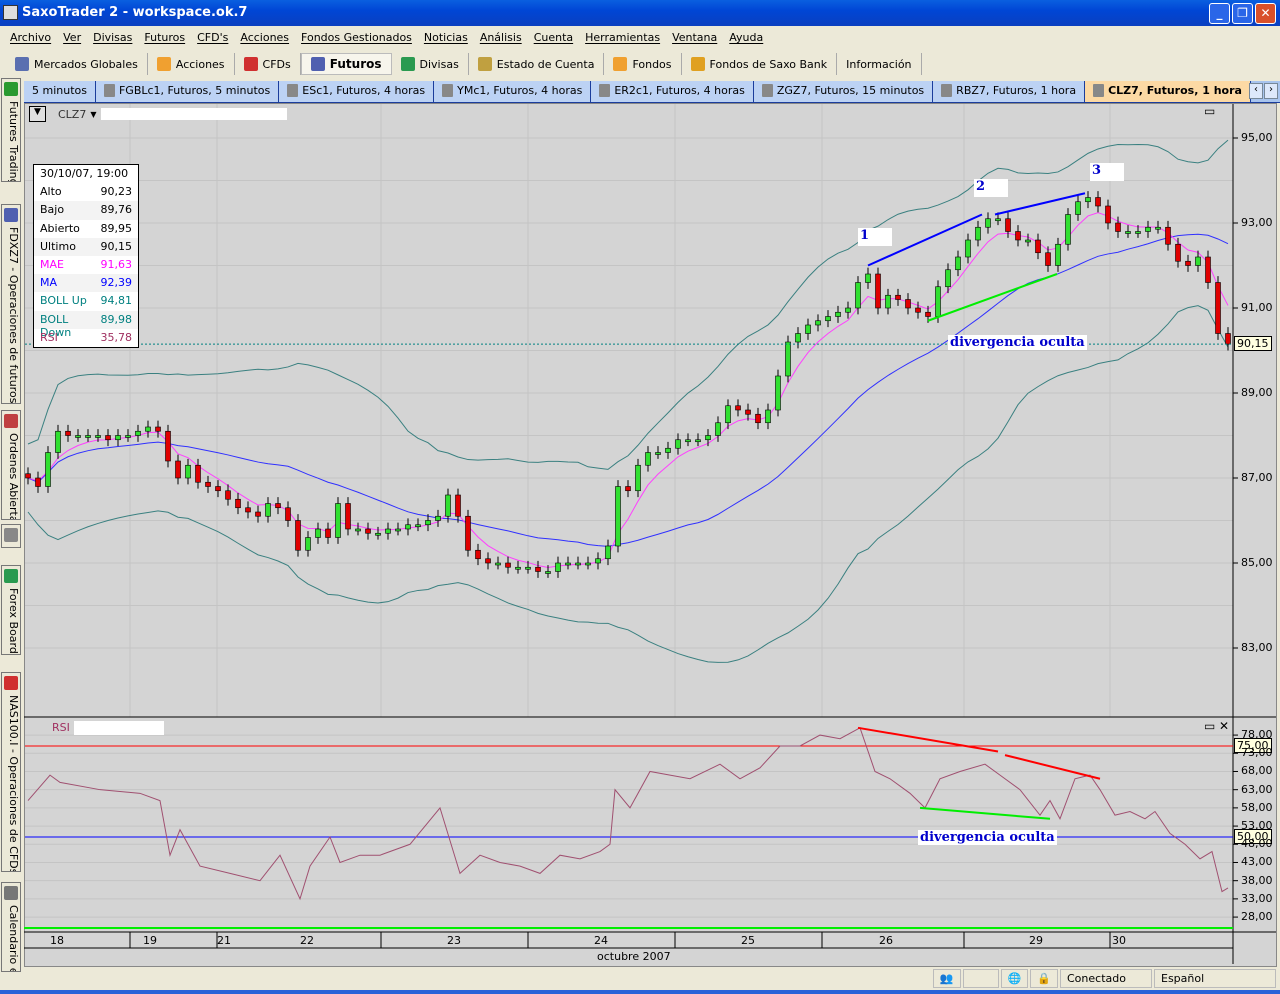 This screenshot has height=994, width=1280. Describe the element at coordinates (1257, 735) in the screenshot. I see `rsi-tick-label: 78,00` at that location.